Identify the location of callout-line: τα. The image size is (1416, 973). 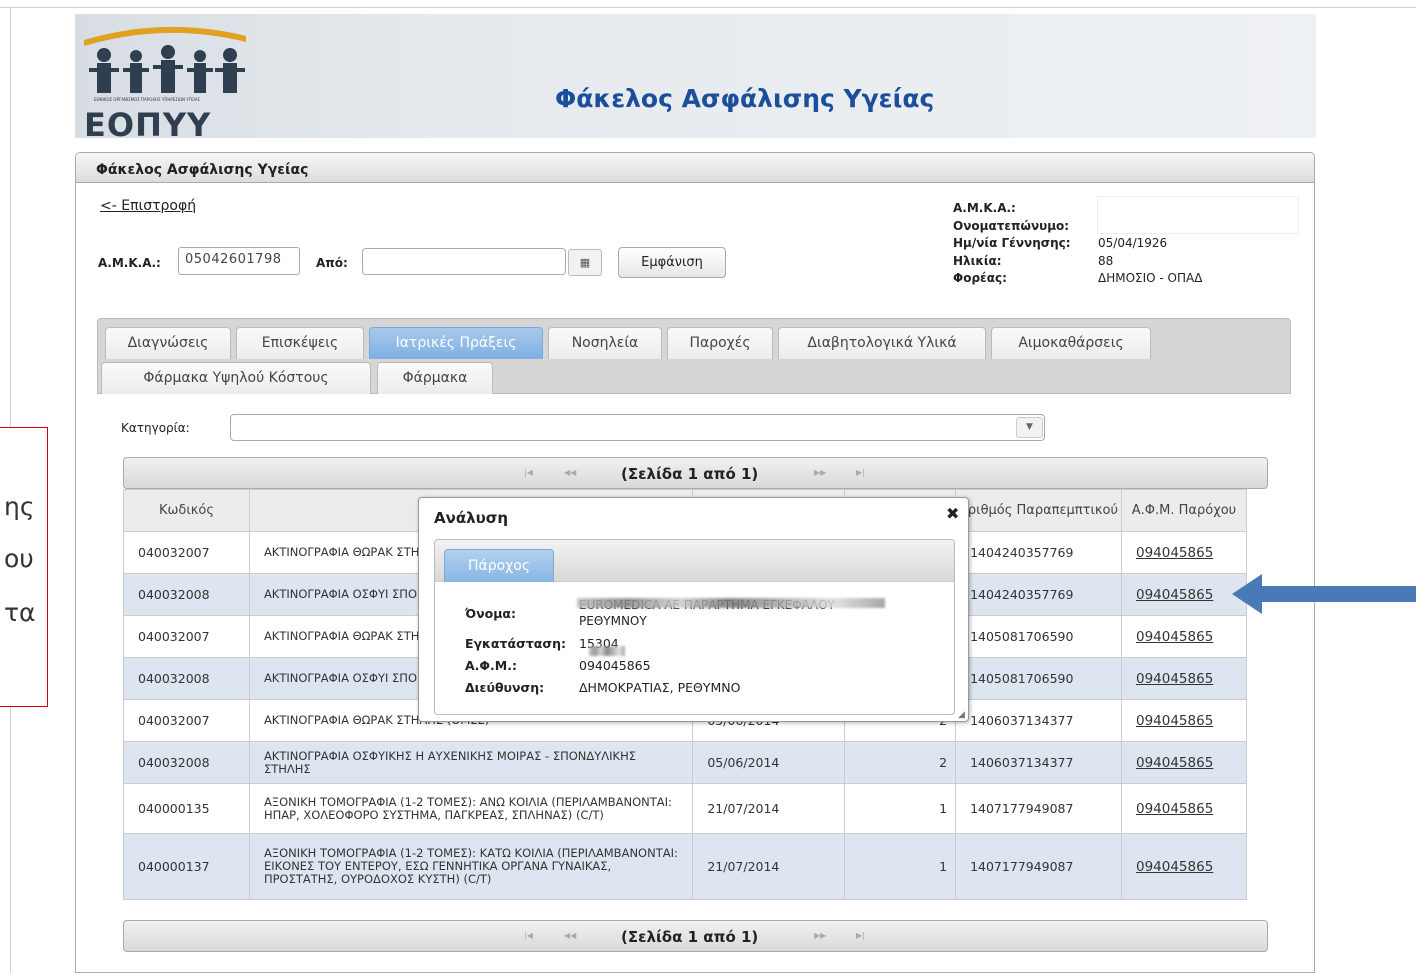
(20, 612).